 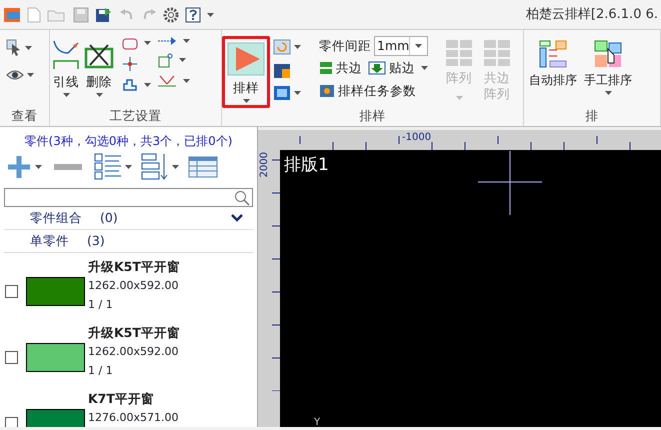 I want to click on snap-edge-icon, so click(x=377, y=68).